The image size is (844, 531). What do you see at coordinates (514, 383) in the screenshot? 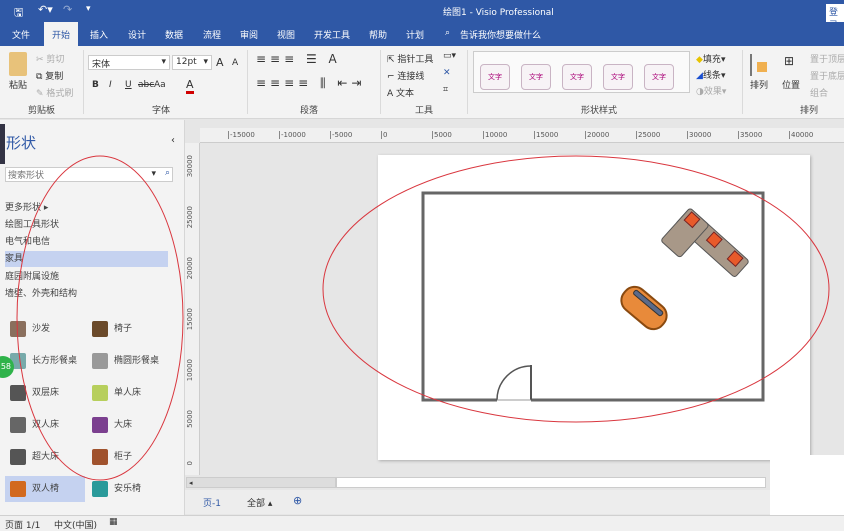
I see `door` at bounding box center [514, 383].